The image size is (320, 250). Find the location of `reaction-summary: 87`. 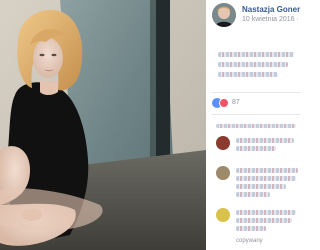

reaction-summary: 87 is located at coordinates (256, 104).